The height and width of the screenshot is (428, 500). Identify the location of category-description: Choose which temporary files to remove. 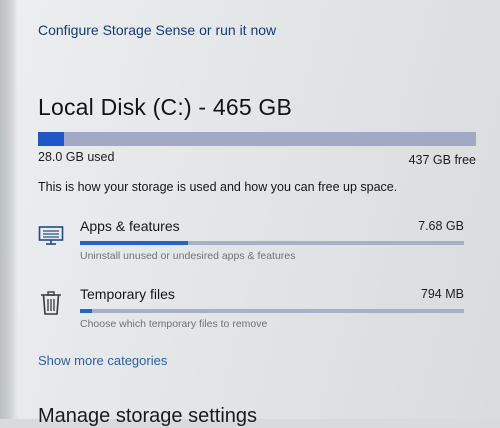
(174, 324).